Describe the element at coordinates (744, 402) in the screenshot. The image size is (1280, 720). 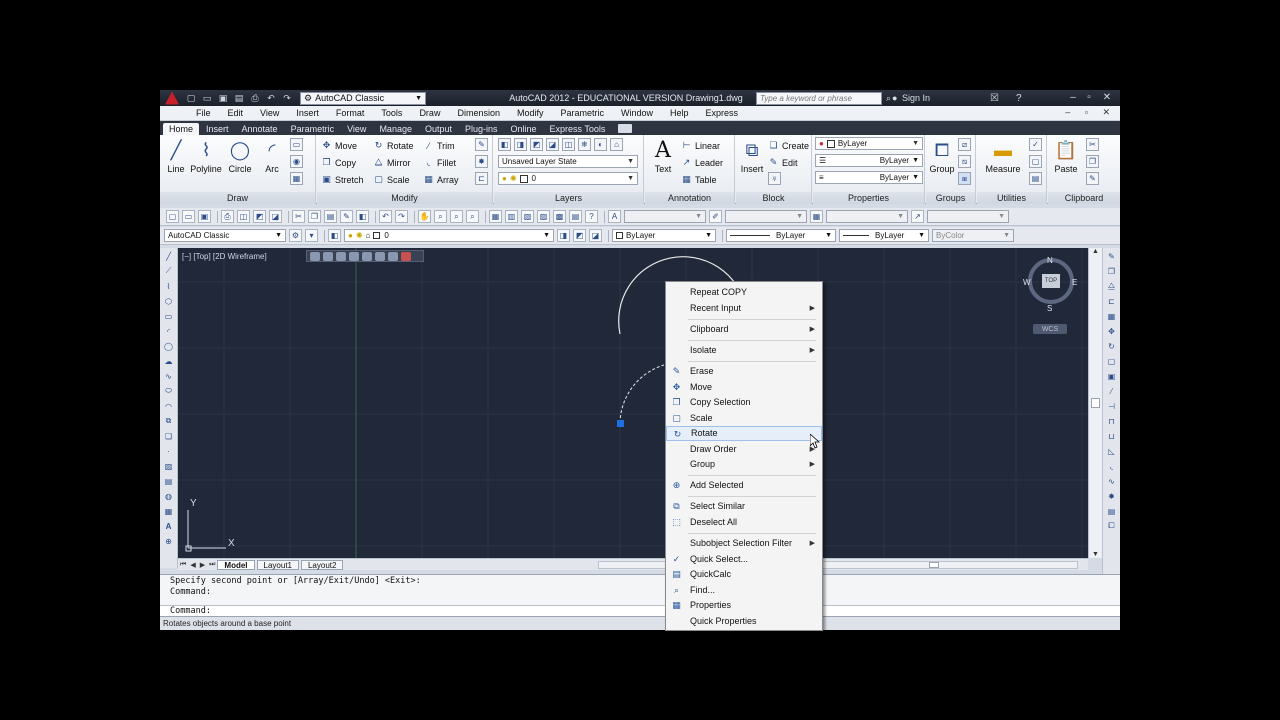
I see `menu-item-copy-selection: ❐ Copy Selection` at that location.